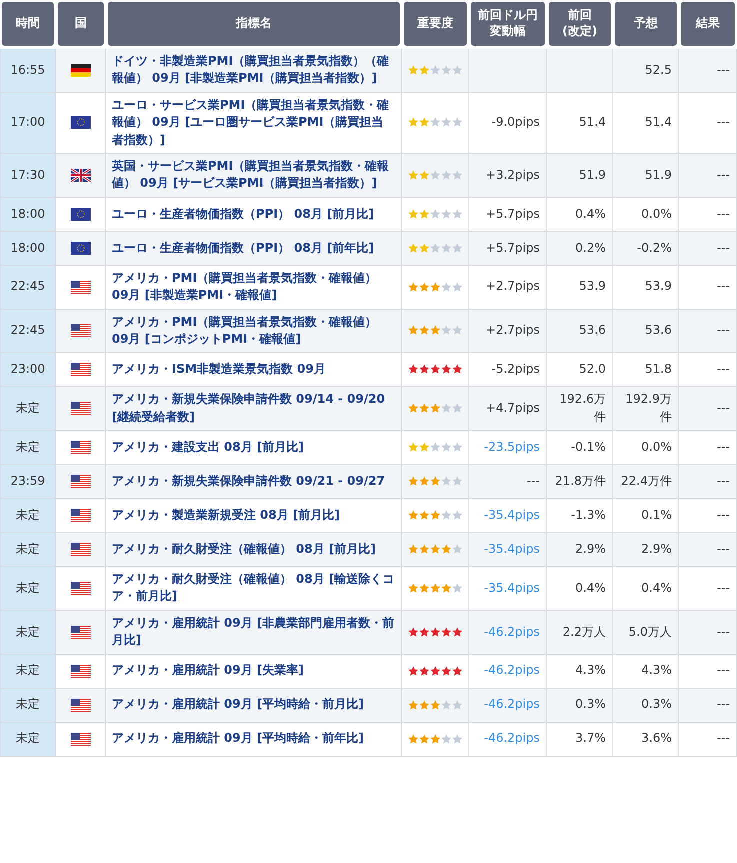 This screenshot has height=863, width=737. I want to click on result-value: ---, so click(708, 739).